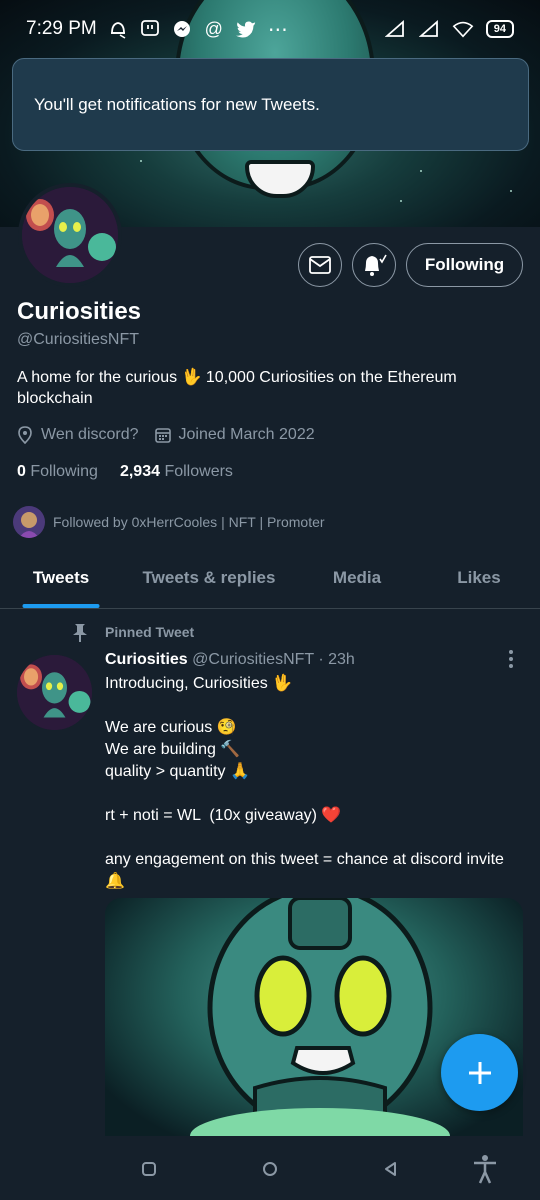  Describe the element at coordinates (80, 635) in the screenshot. I see `pin-icon` at that location.